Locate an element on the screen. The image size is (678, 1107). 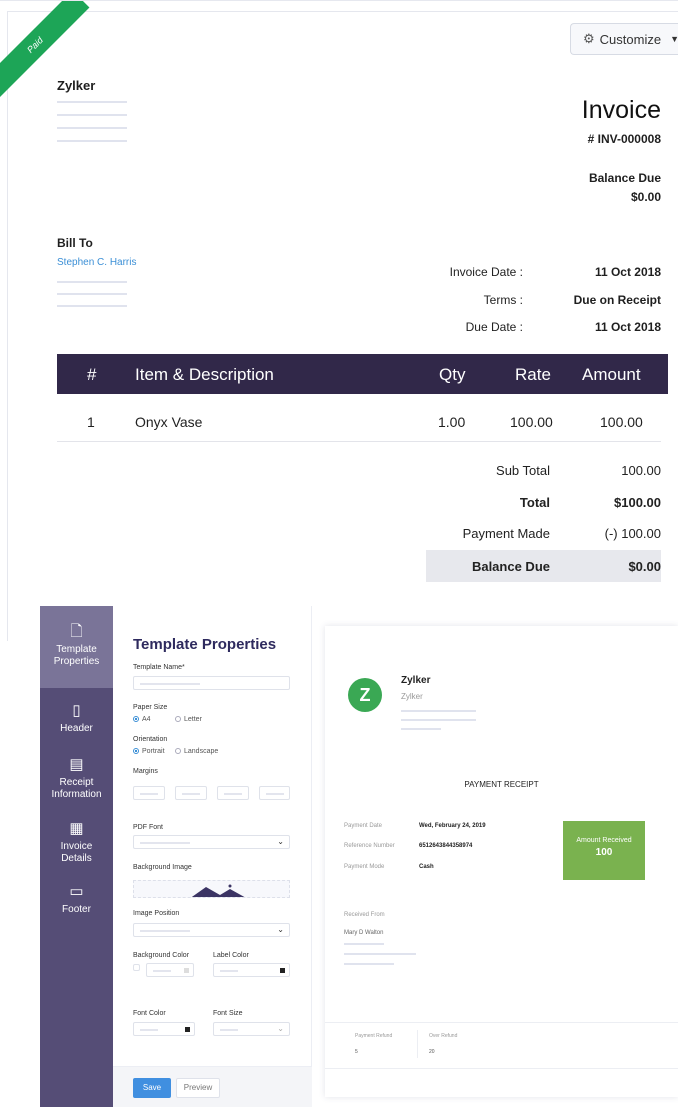
sidebar-label: Receipt is located at coordinates (76, 782).